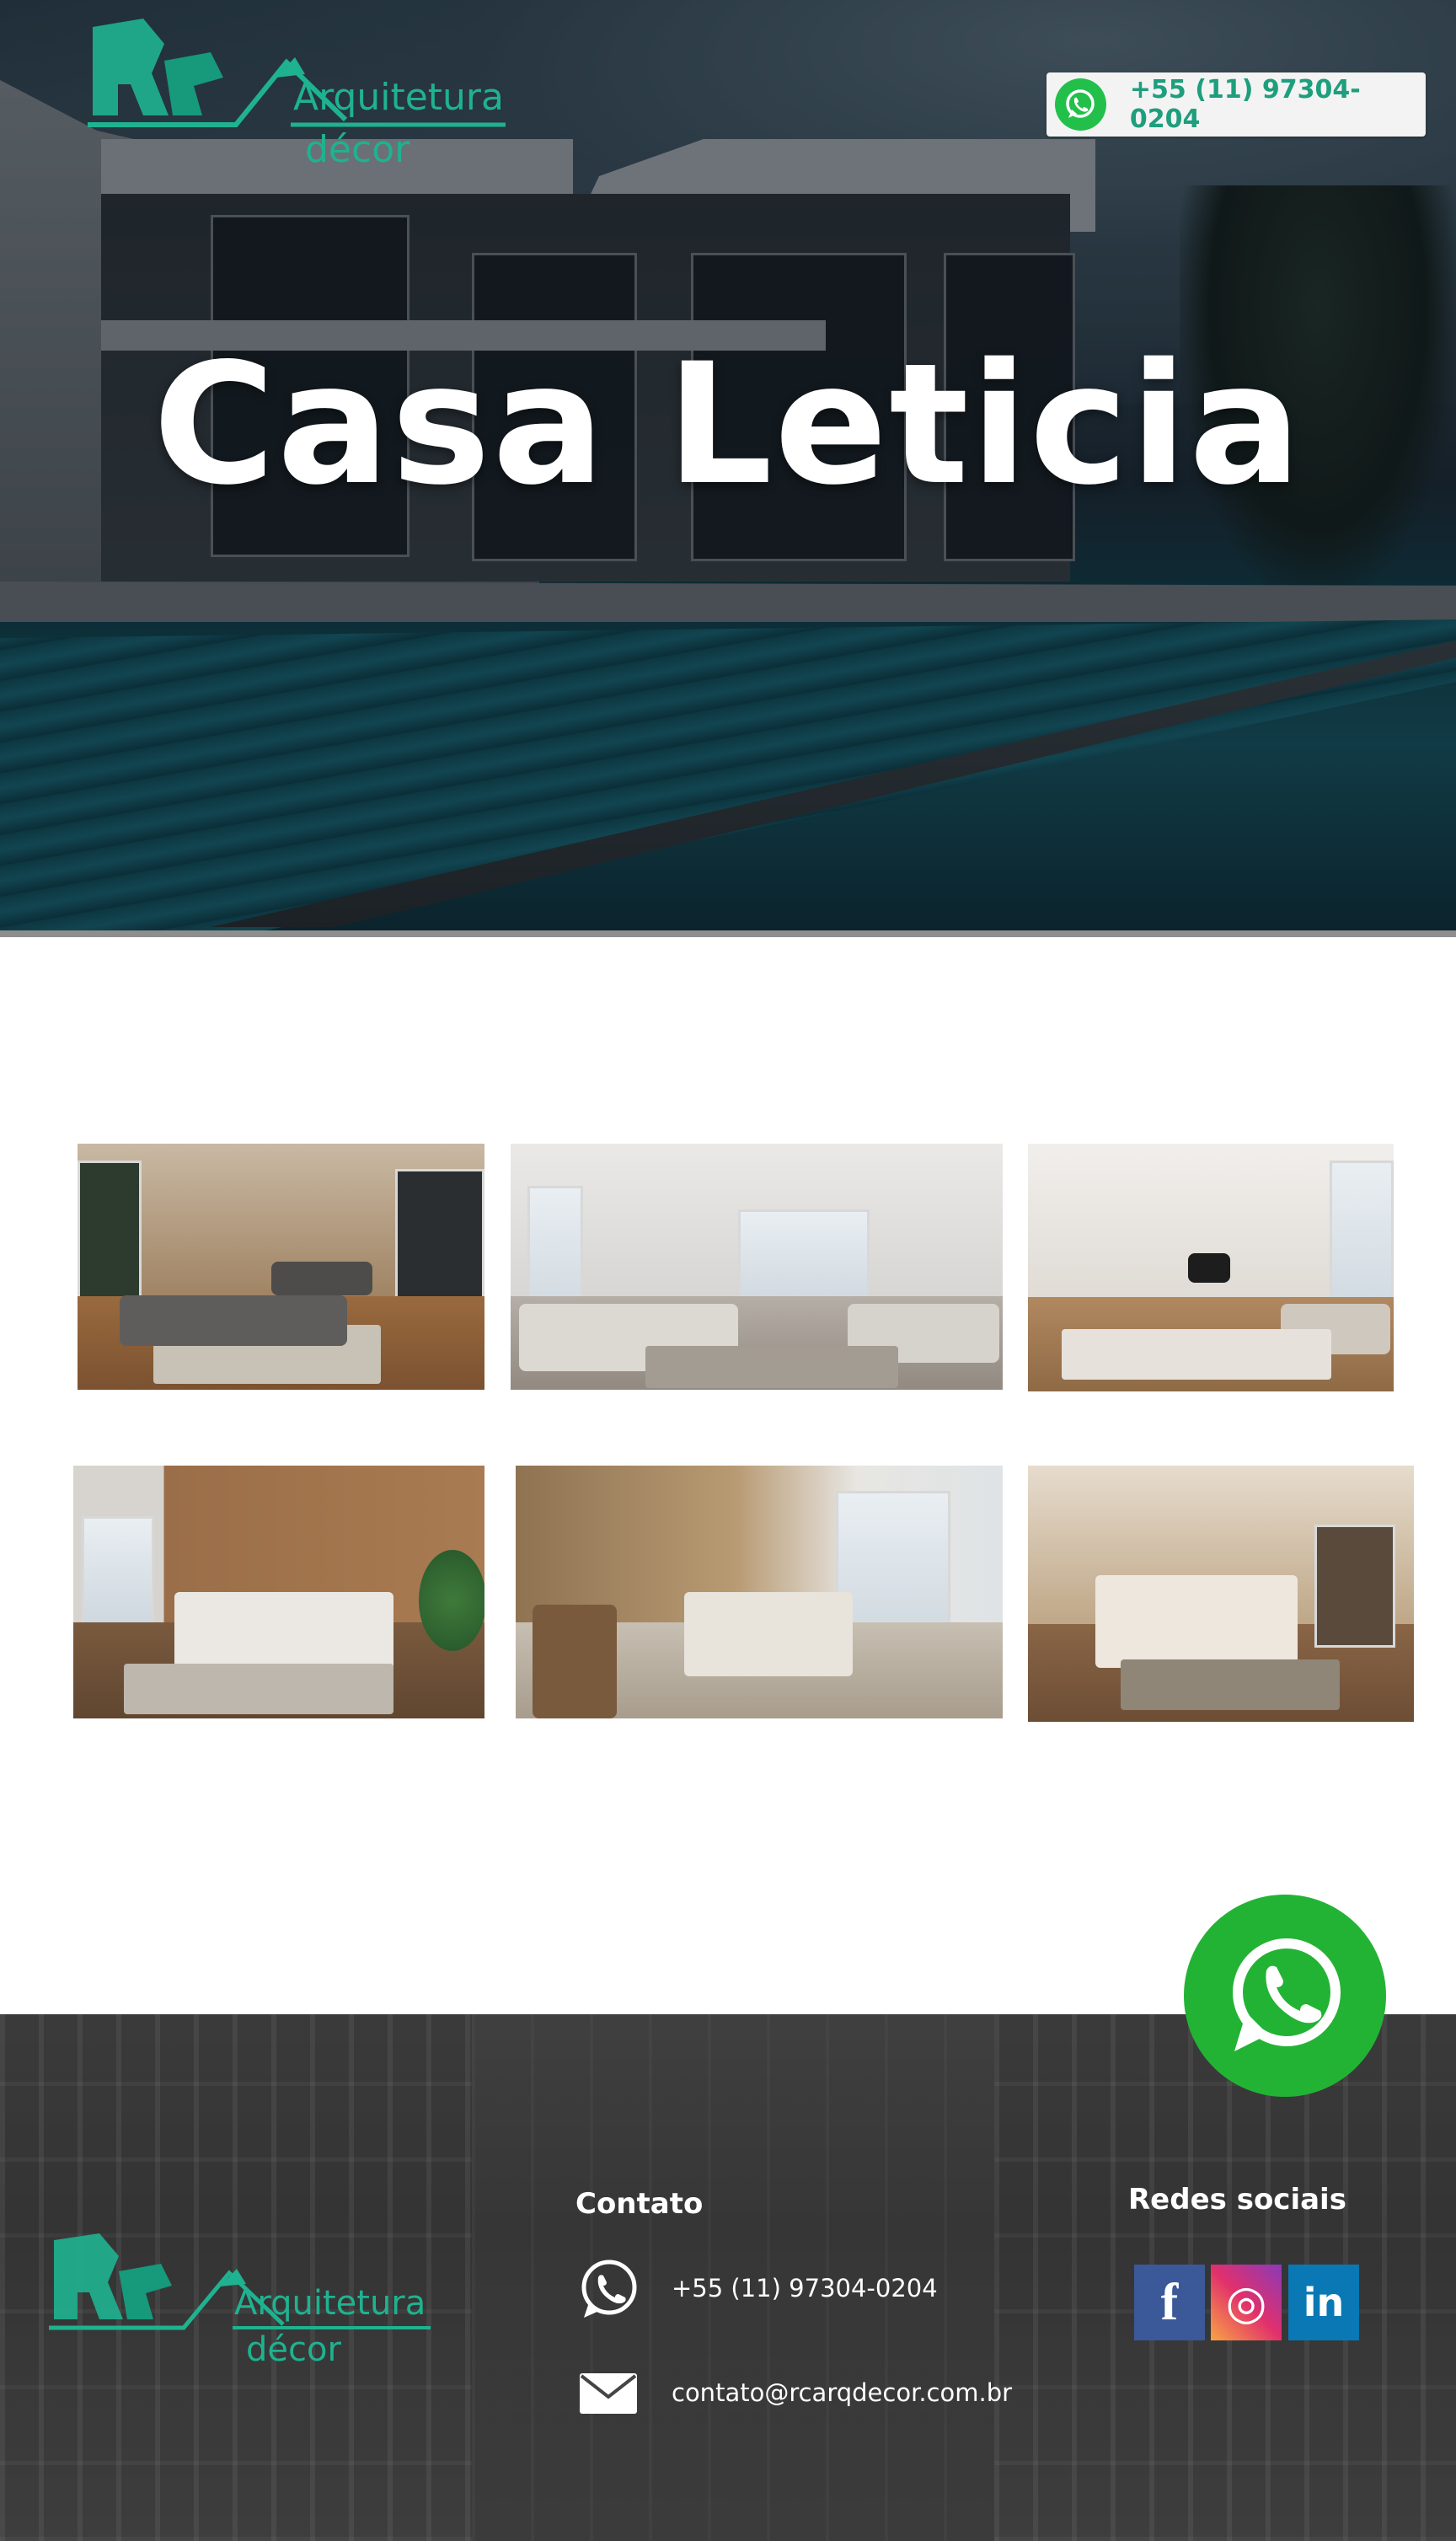 Image resolution: width=1456 pixels, height=2541 pixels. Describe the element at coordinates (608, 2393) in the screenshot. I see `email-icon` at that location.